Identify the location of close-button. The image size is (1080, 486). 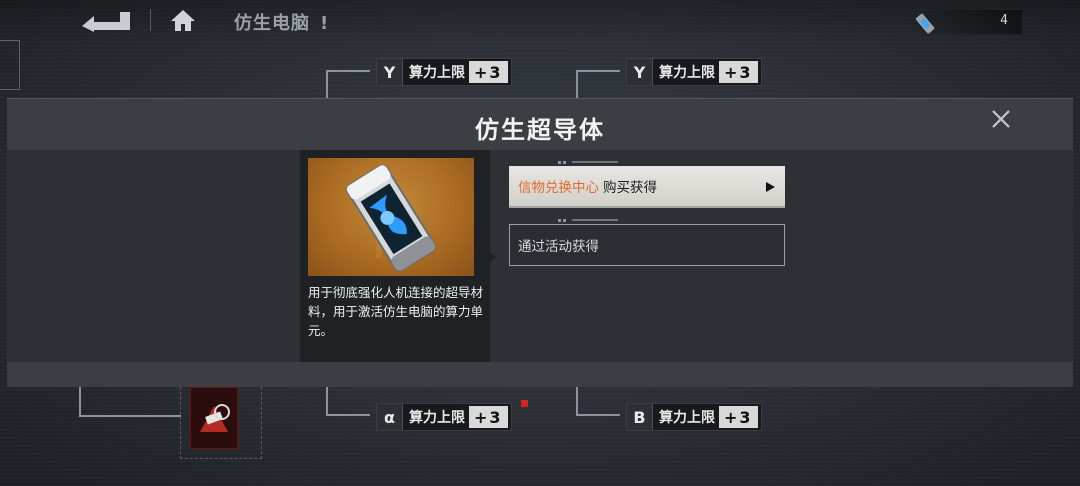
(1001, 119).